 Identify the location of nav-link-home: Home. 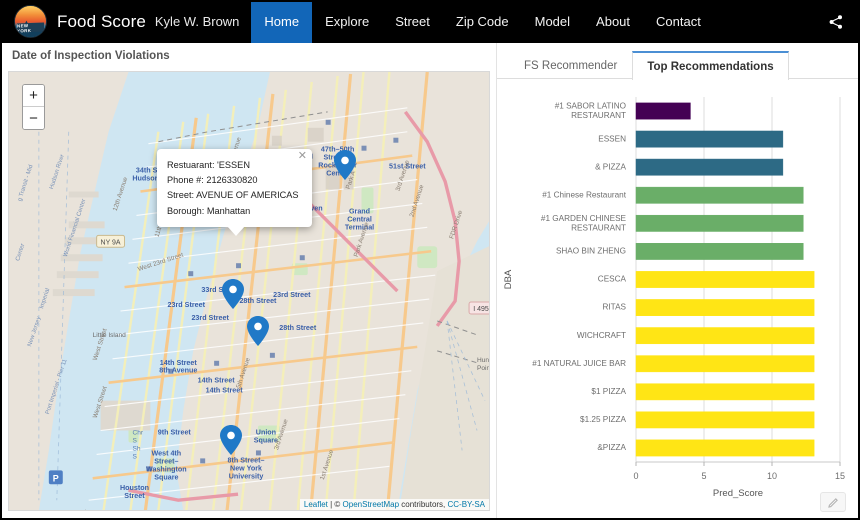
(282, 21).